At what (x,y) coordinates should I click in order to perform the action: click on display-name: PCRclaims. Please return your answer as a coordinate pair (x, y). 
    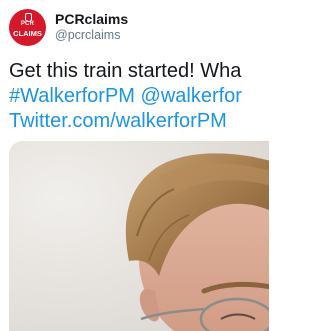
    Looking at the image, I should click on (91, 19).